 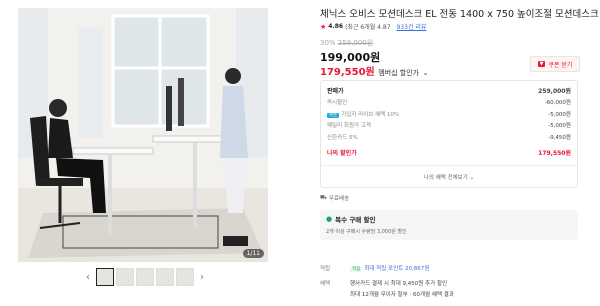 I want to click on discount-rate: 30%, so click(x=328, y=43).